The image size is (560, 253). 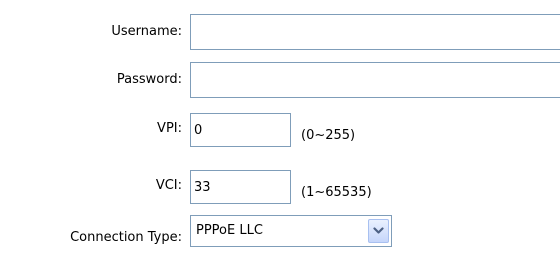 What do you see at coordinates (375, 32) in the screenshot?
I see `username-input` at bounding box center [375, 32].